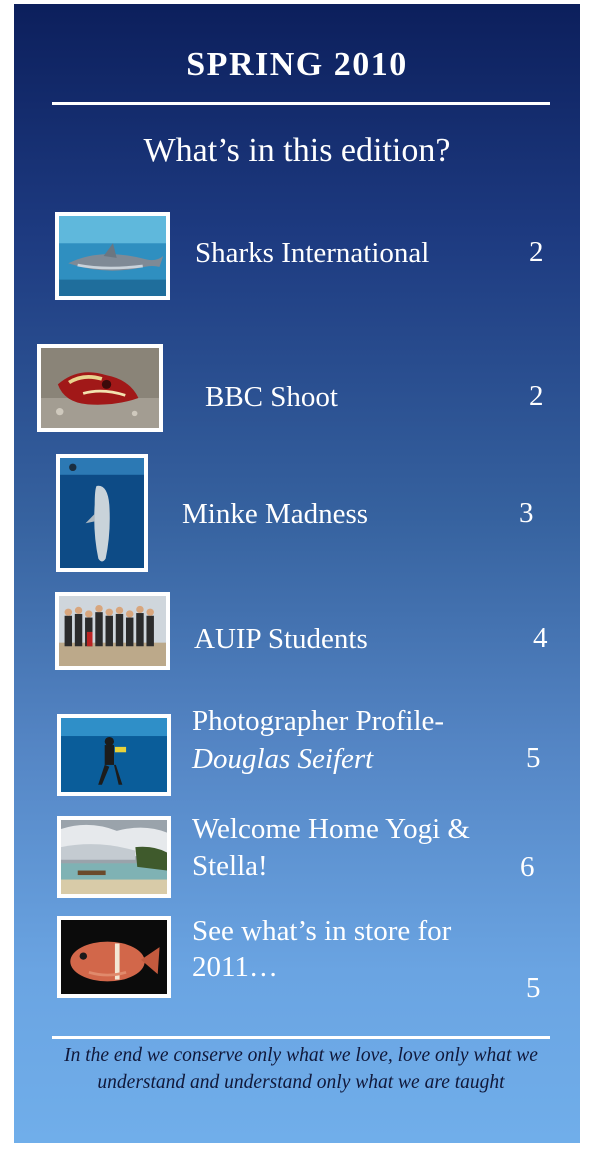 The width and height of the screenshot is (592, 1151). I want to click on students-group-photo, so click(112, 631).